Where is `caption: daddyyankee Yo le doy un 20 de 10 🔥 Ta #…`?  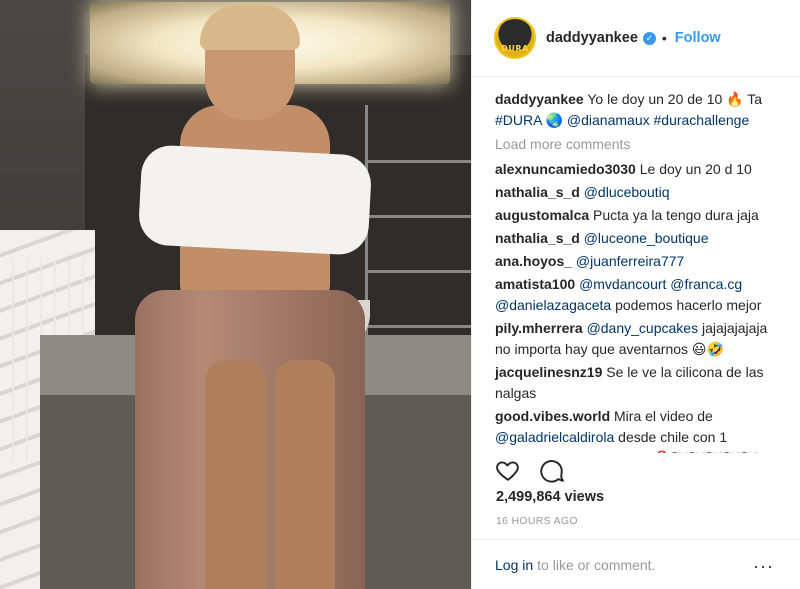 caption: daddyyankee Yo le doy un 20 de 10 🔥 Ta #… is located at coordinates (629, 109).